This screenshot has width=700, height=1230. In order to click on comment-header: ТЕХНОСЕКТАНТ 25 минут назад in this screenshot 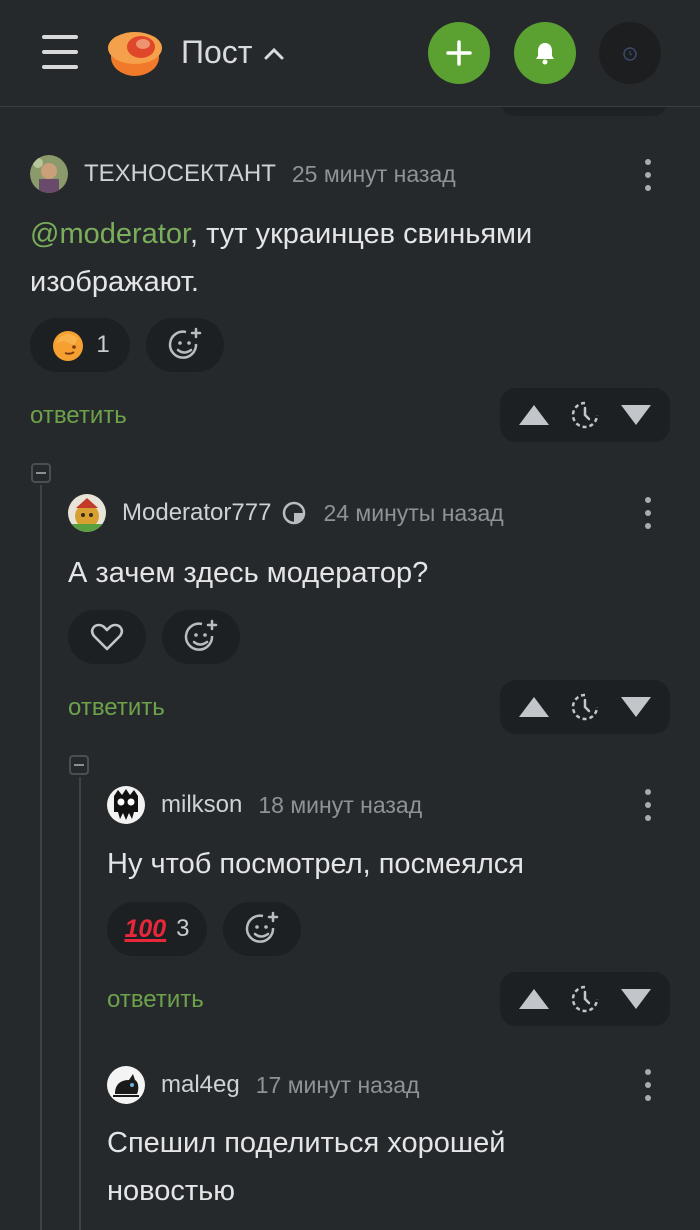, I will do `click(243, 174)`.